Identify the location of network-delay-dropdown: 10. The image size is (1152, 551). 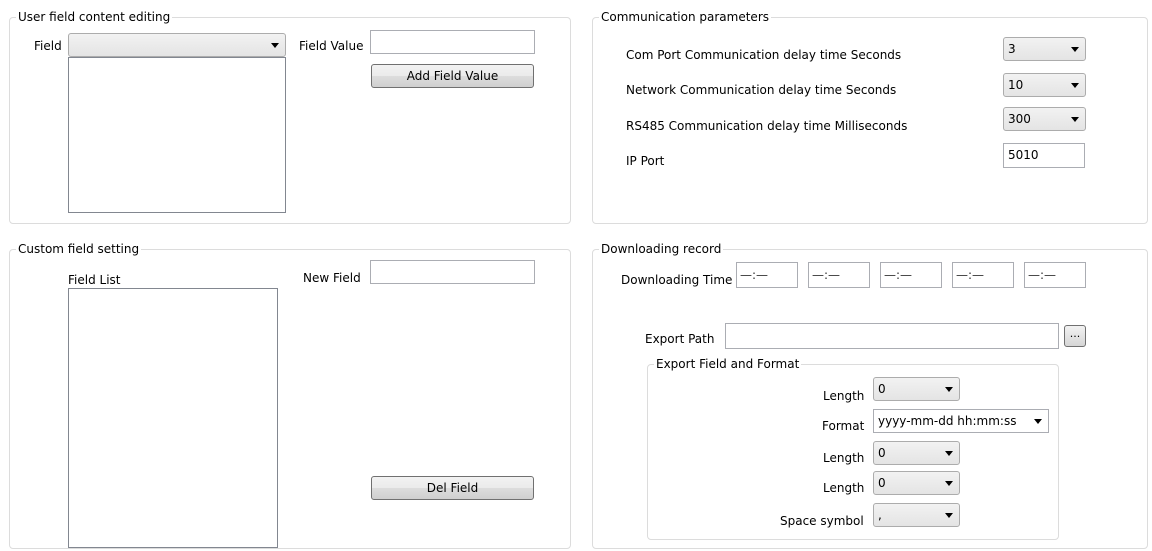
(1044, 85).